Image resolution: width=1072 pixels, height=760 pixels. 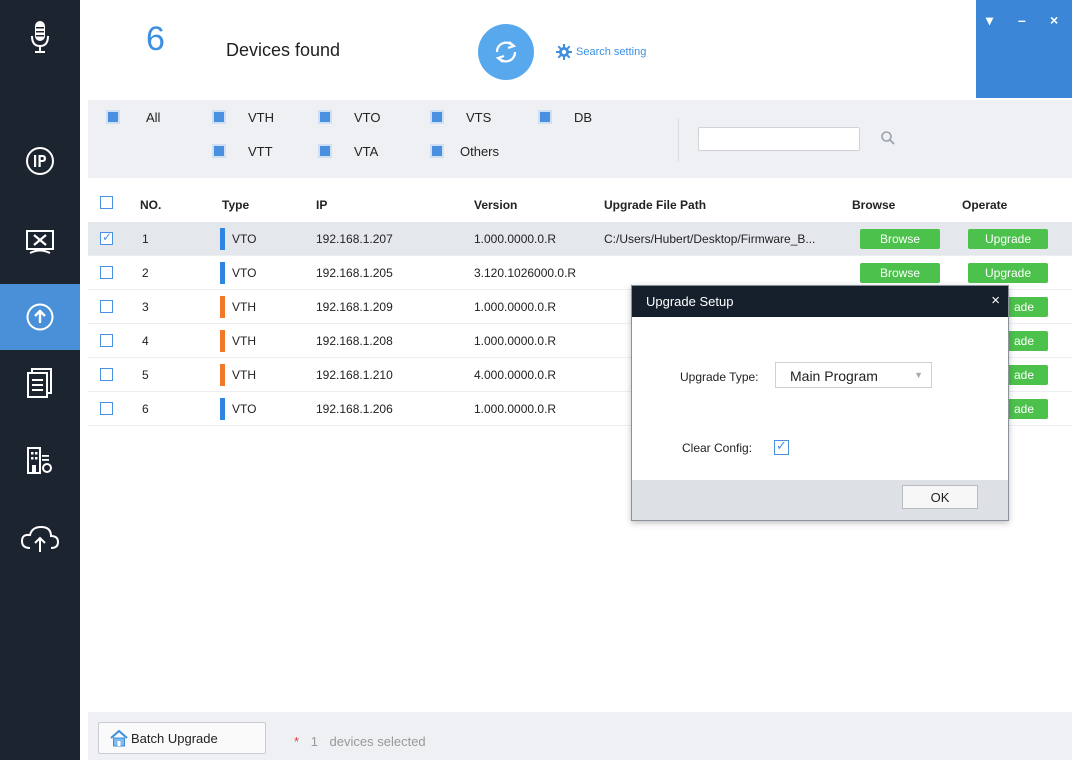 I want to click on row-no: 1, so click(x=145, y=239).